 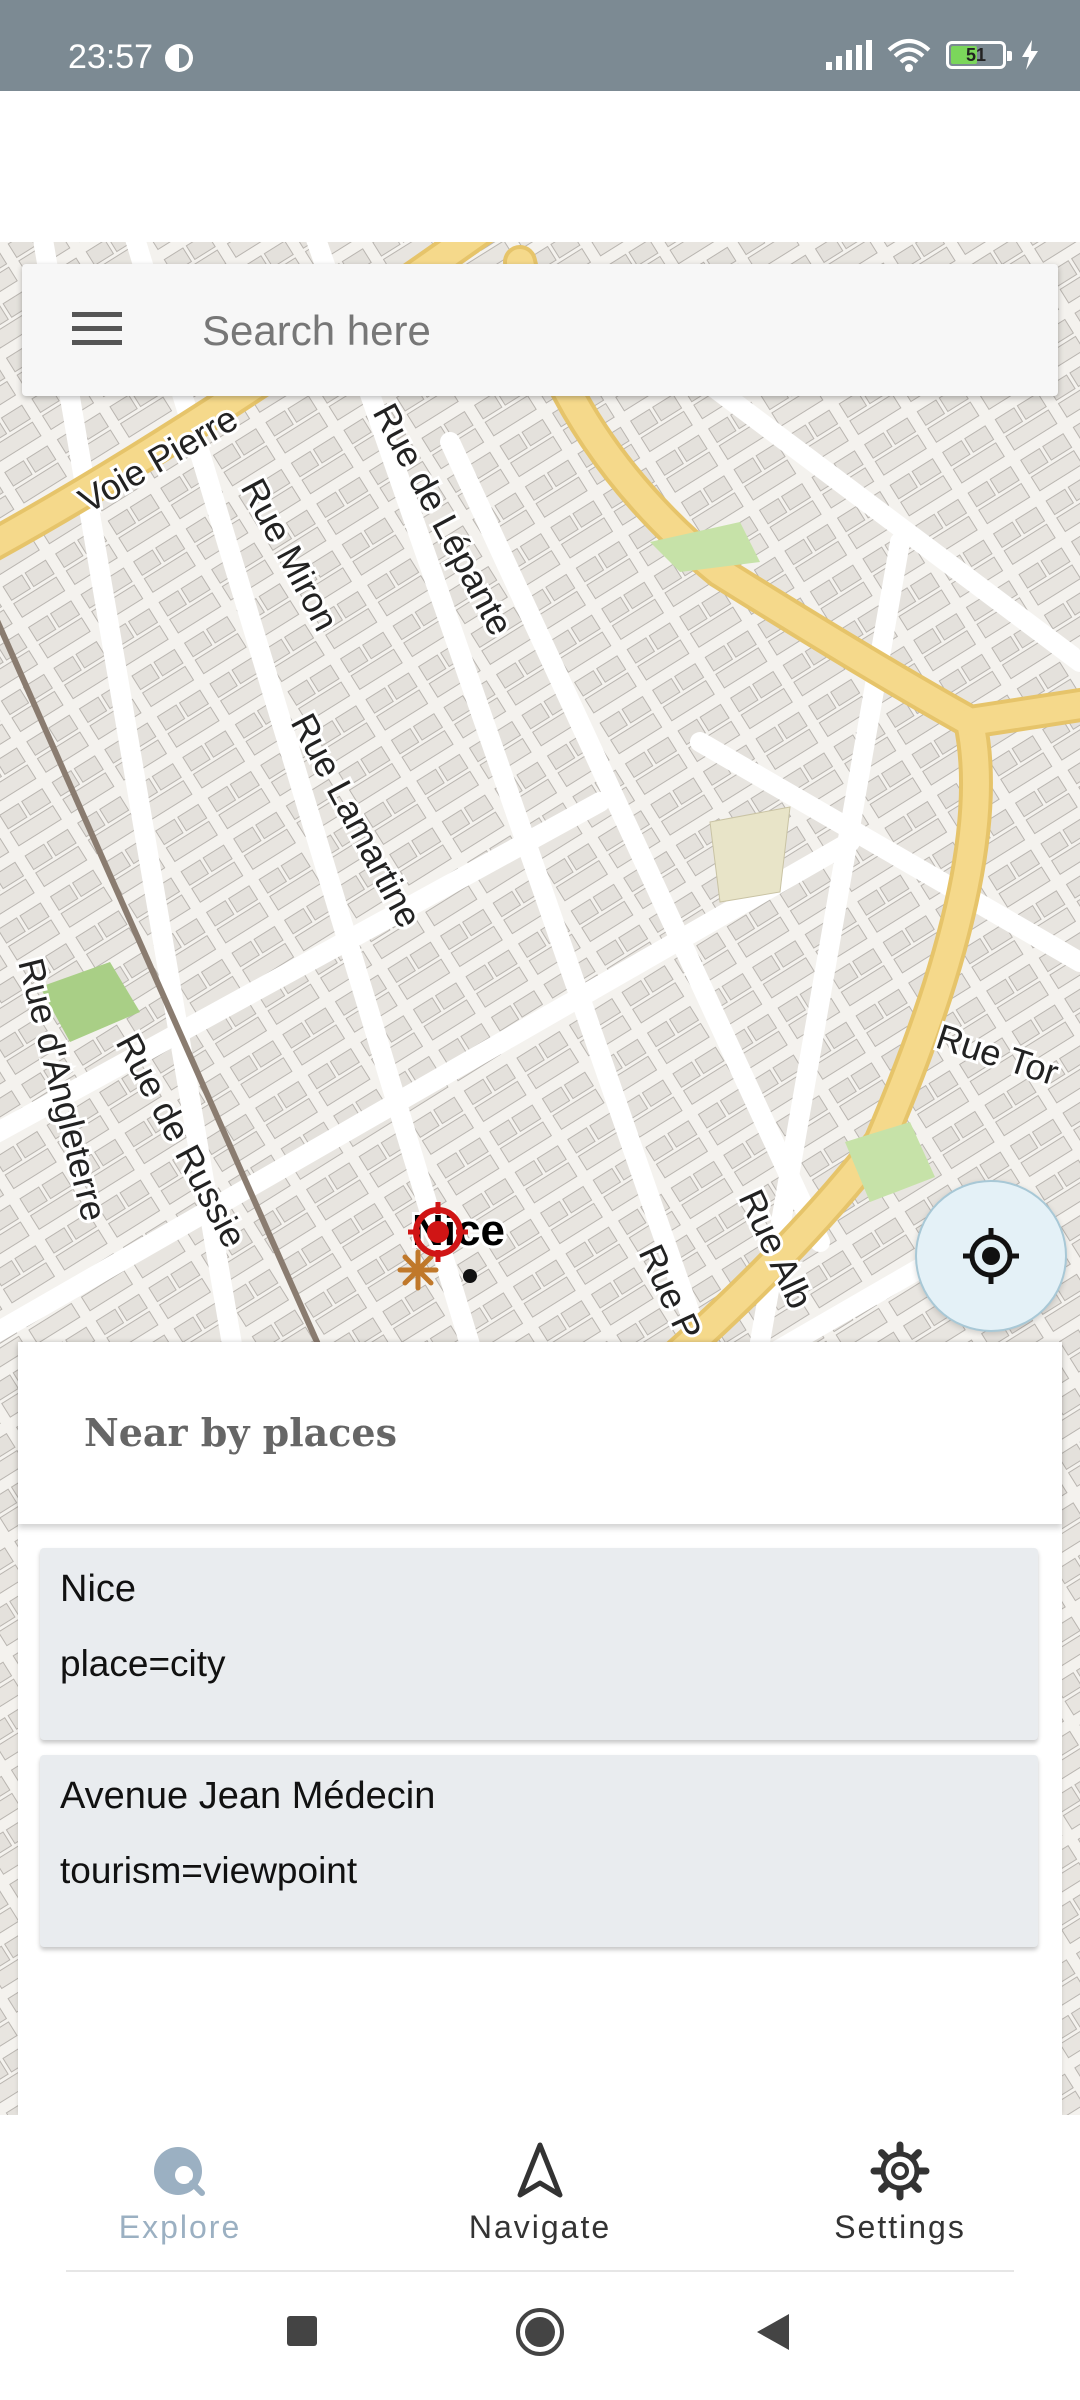 I want to click on sheet-header: Near by places, so click(x=540, y=1433).